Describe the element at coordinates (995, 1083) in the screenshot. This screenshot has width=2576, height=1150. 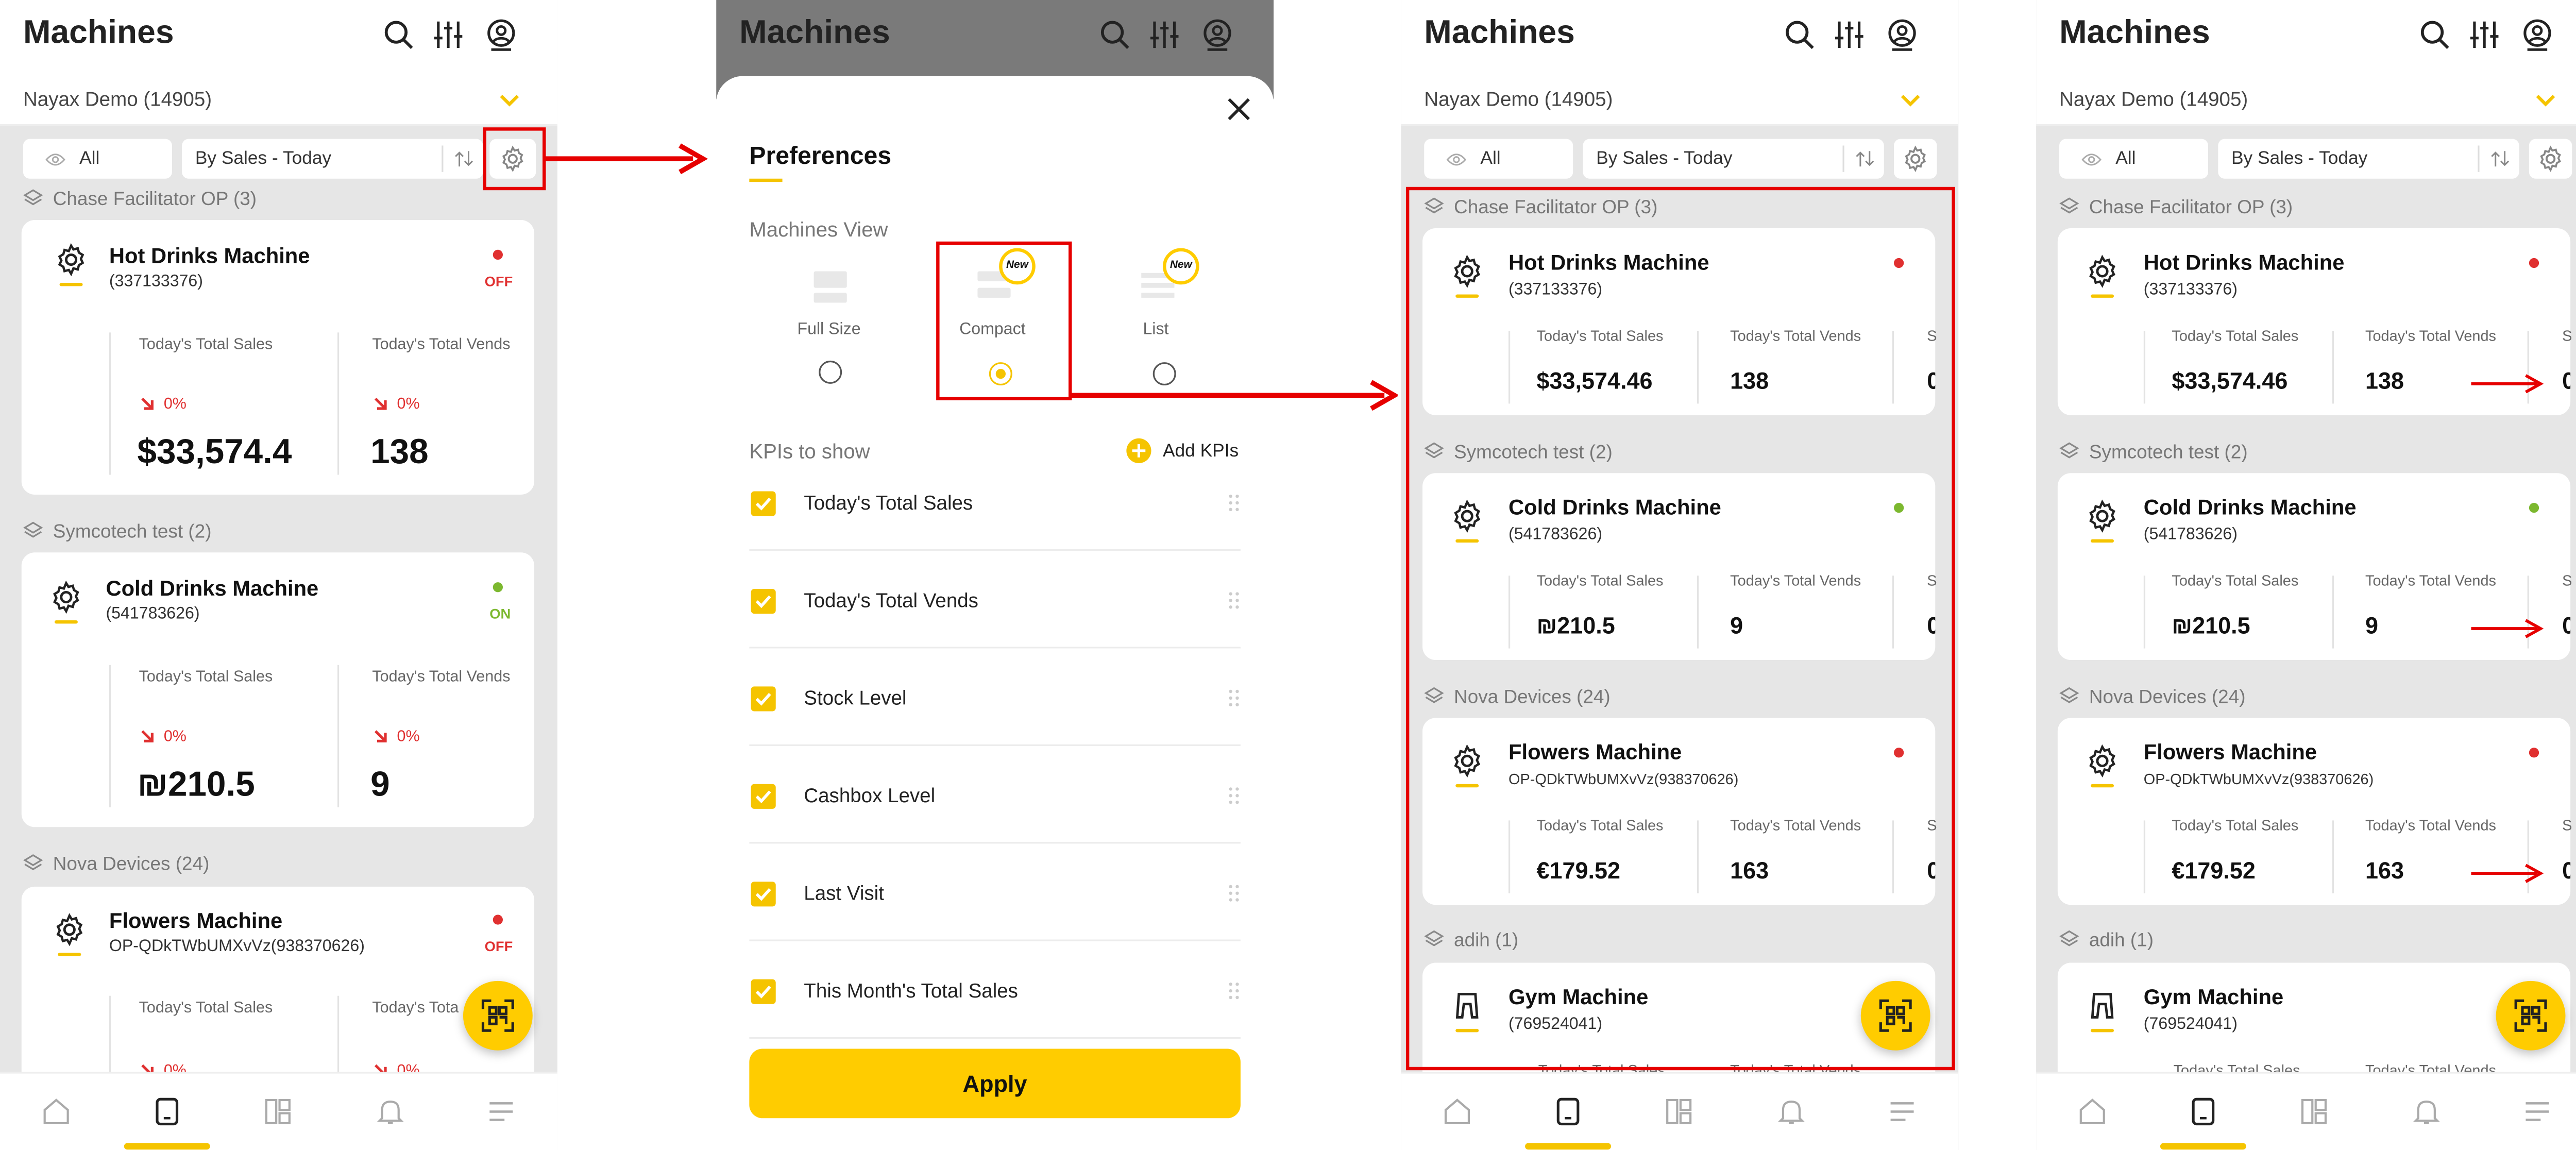
I see `apply-button: Apply` at that location.